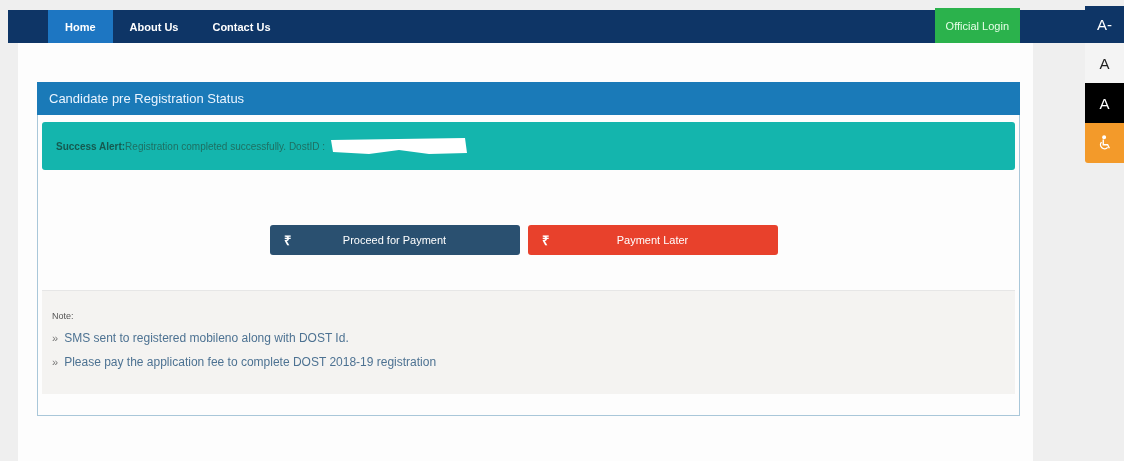 The width and height of the screenshot is (1124, 461). What do you see at coordinates (154, 26) in the screenshot?
I see `nav-tab: About Us` at bounding box center [154, 26].